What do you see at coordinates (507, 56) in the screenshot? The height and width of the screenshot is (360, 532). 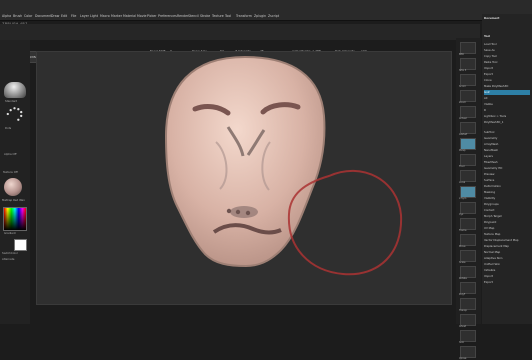 I see `copy-tool-button: Copy Tool` at bounding box center [507, 56].